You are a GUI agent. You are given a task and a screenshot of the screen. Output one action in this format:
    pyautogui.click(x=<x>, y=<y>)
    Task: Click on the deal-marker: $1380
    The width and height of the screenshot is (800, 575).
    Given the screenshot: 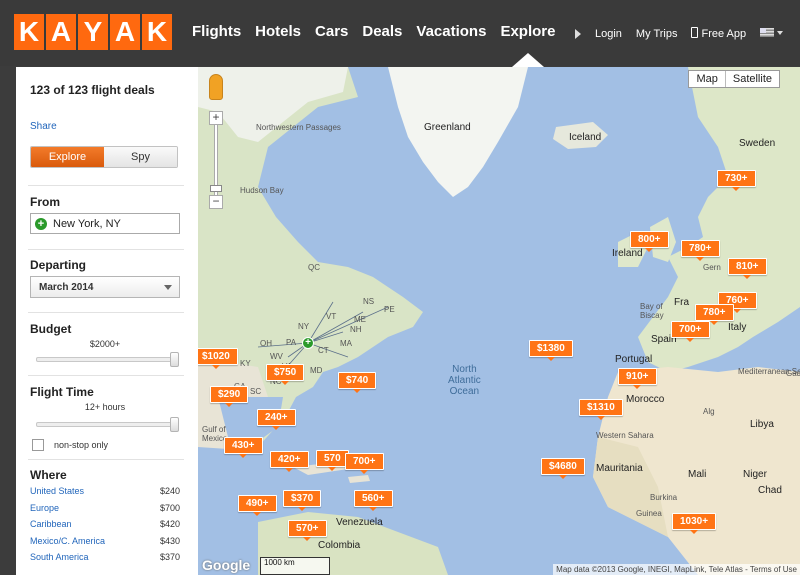 What is the action you would take?
    pyautogui.click(x=551, y=350)
    